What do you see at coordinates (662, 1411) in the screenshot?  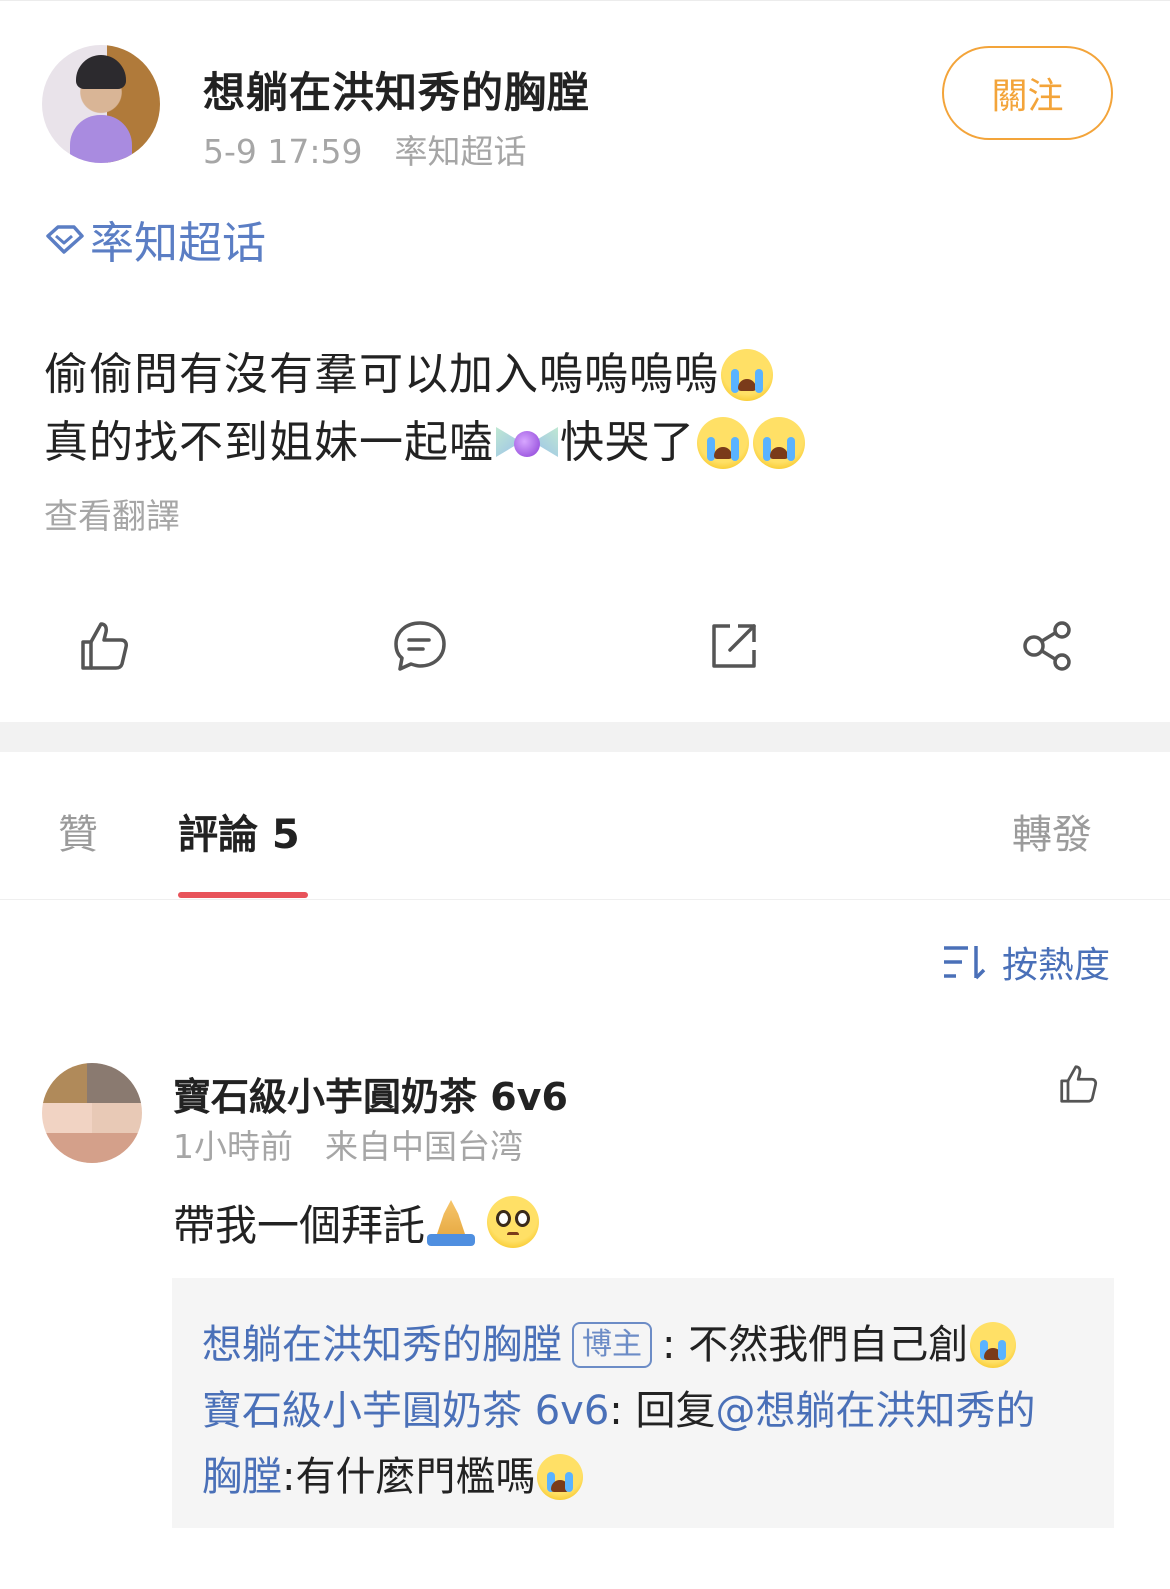 I see `reply-separator: : 回复` at bounding box center [662, 1411].